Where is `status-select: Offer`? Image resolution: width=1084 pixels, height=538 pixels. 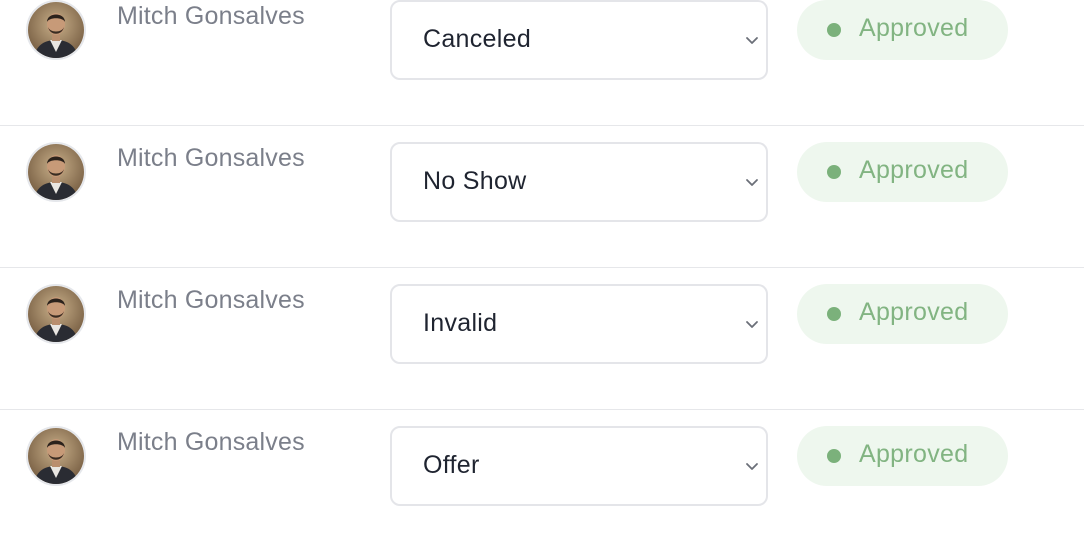
status-select: Offer is located at coordinates (579, 466).